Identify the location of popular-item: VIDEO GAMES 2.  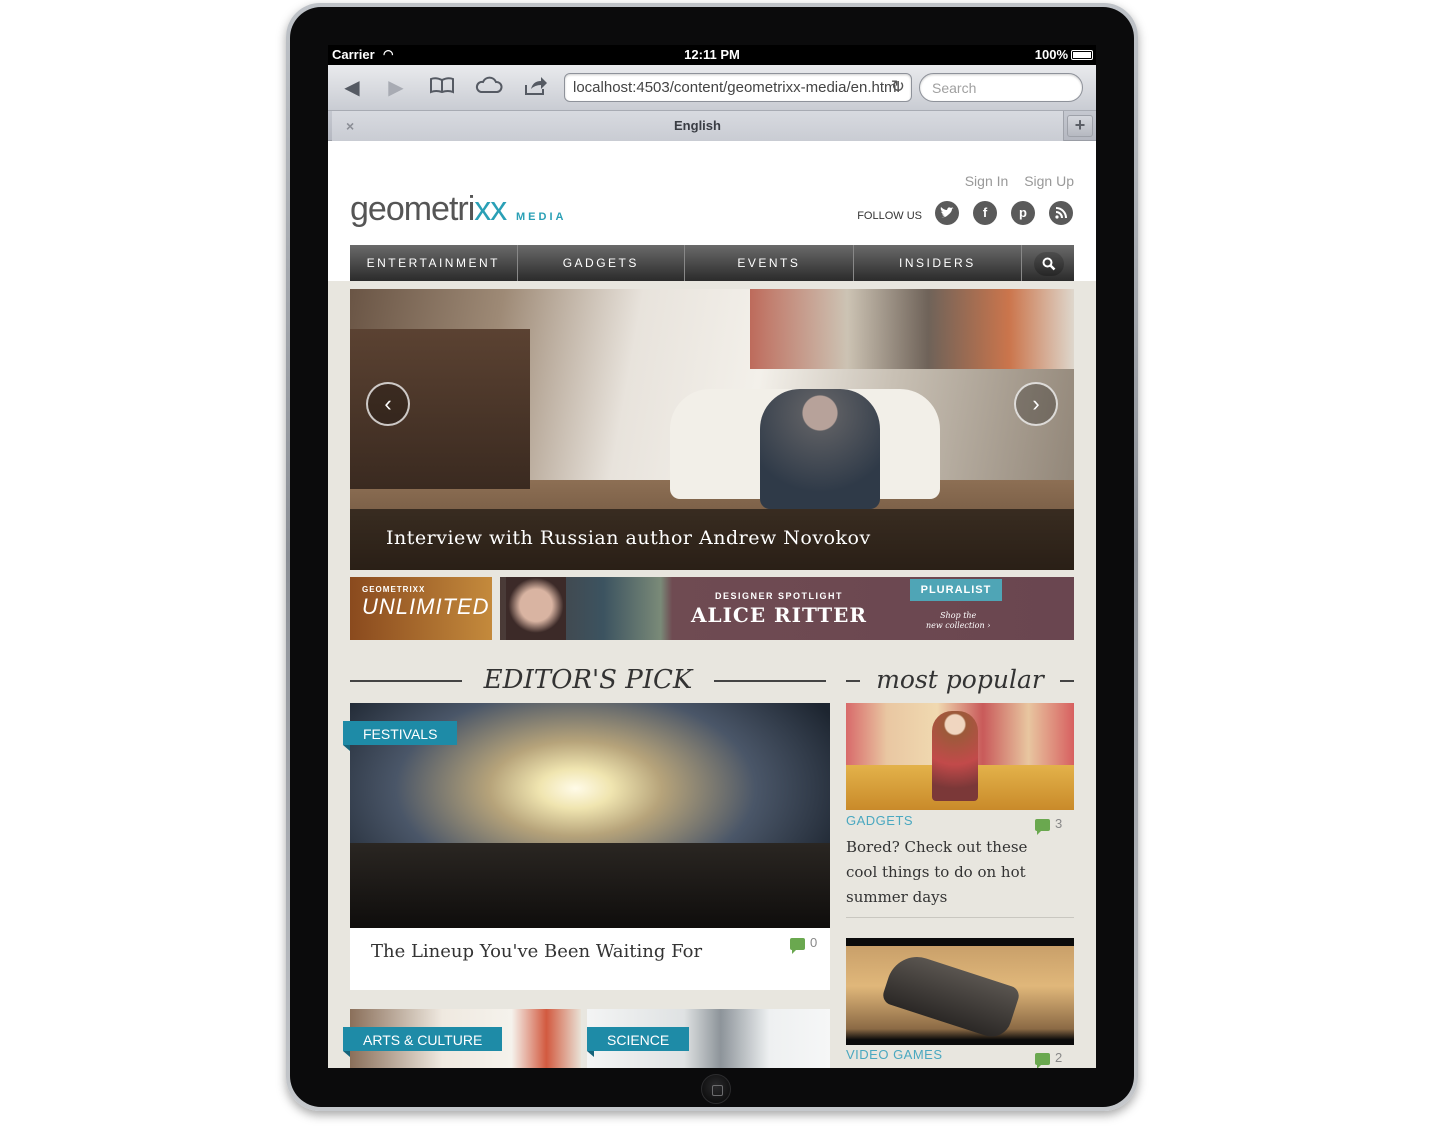
(960, 1003).